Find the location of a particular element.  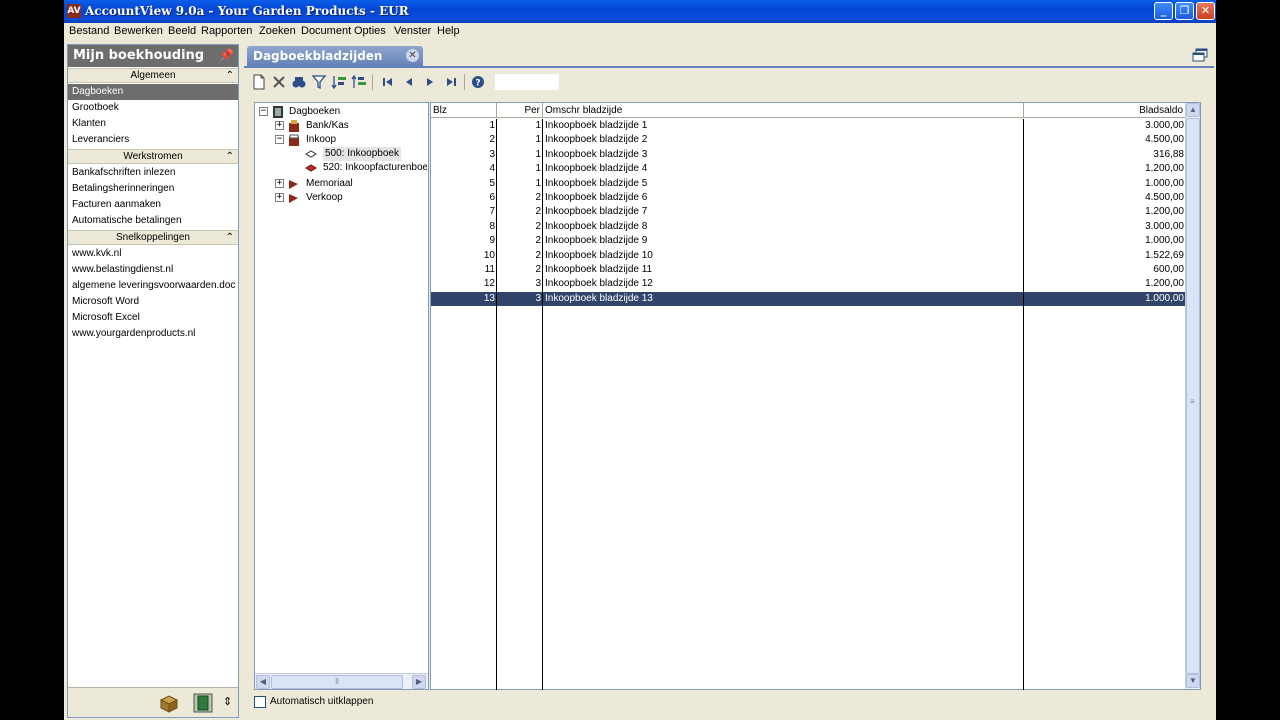

scroll-left-icon: ◀ is located at coordinates (263, 682).